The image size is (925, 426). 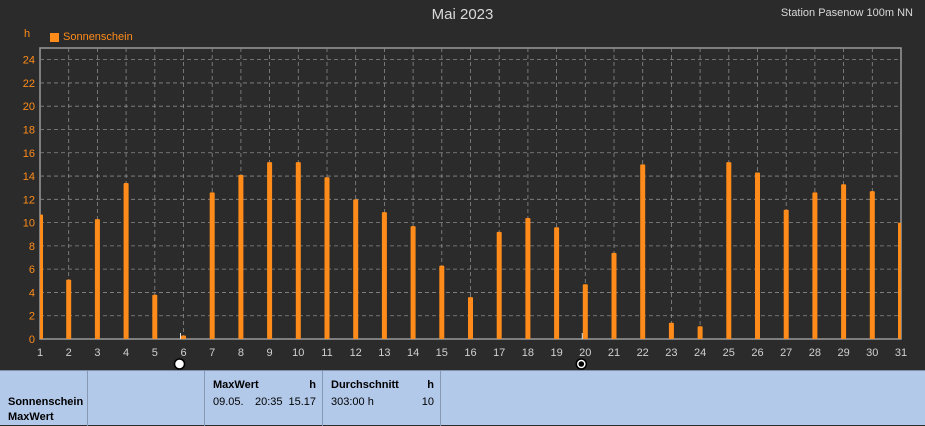 What do you see at coordinates (382, 398) in the screenshot?
I see `summary-avg-cell: Durchschnitt h 303:00 h 10` at bounding box center [382, 398].